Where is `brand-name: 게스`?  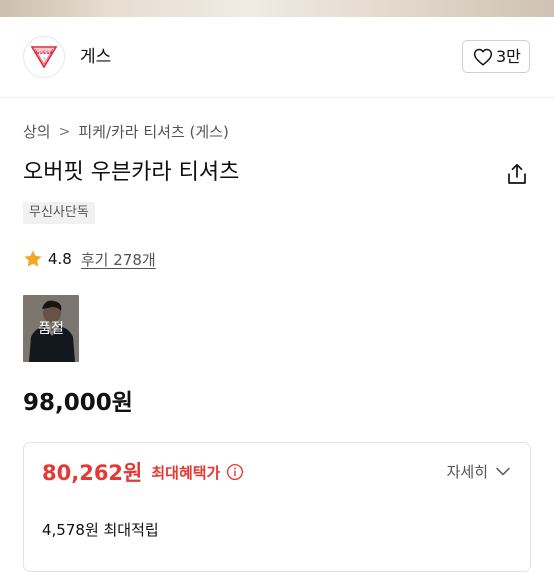
brand-name: 게스 is located at coordinates (95, 57).